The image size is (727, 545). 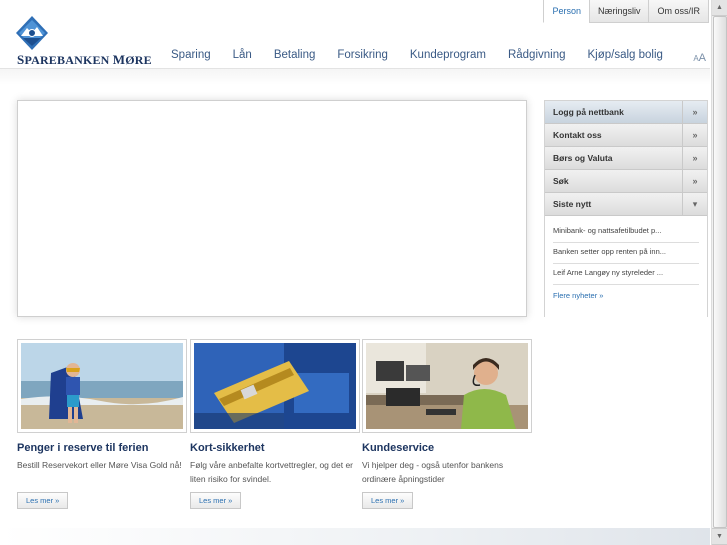 What do you see at coordinates (583, 158) in the screenshot?
I see `sidebar-item-label: Børs og Valuta` at bounding box center [583, 158].